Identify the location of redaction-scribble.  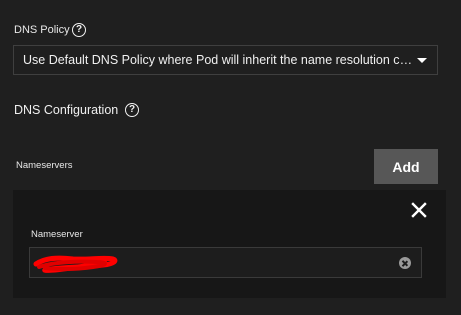
(75, 264).